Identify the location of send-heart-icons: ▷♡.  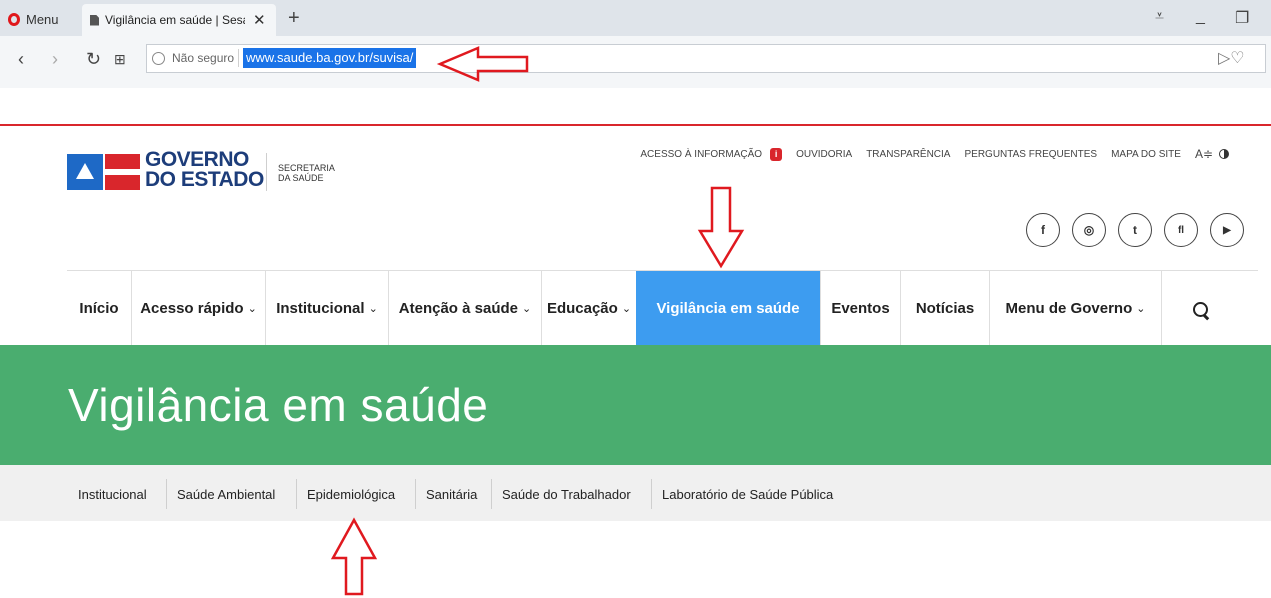
(1231, 58).